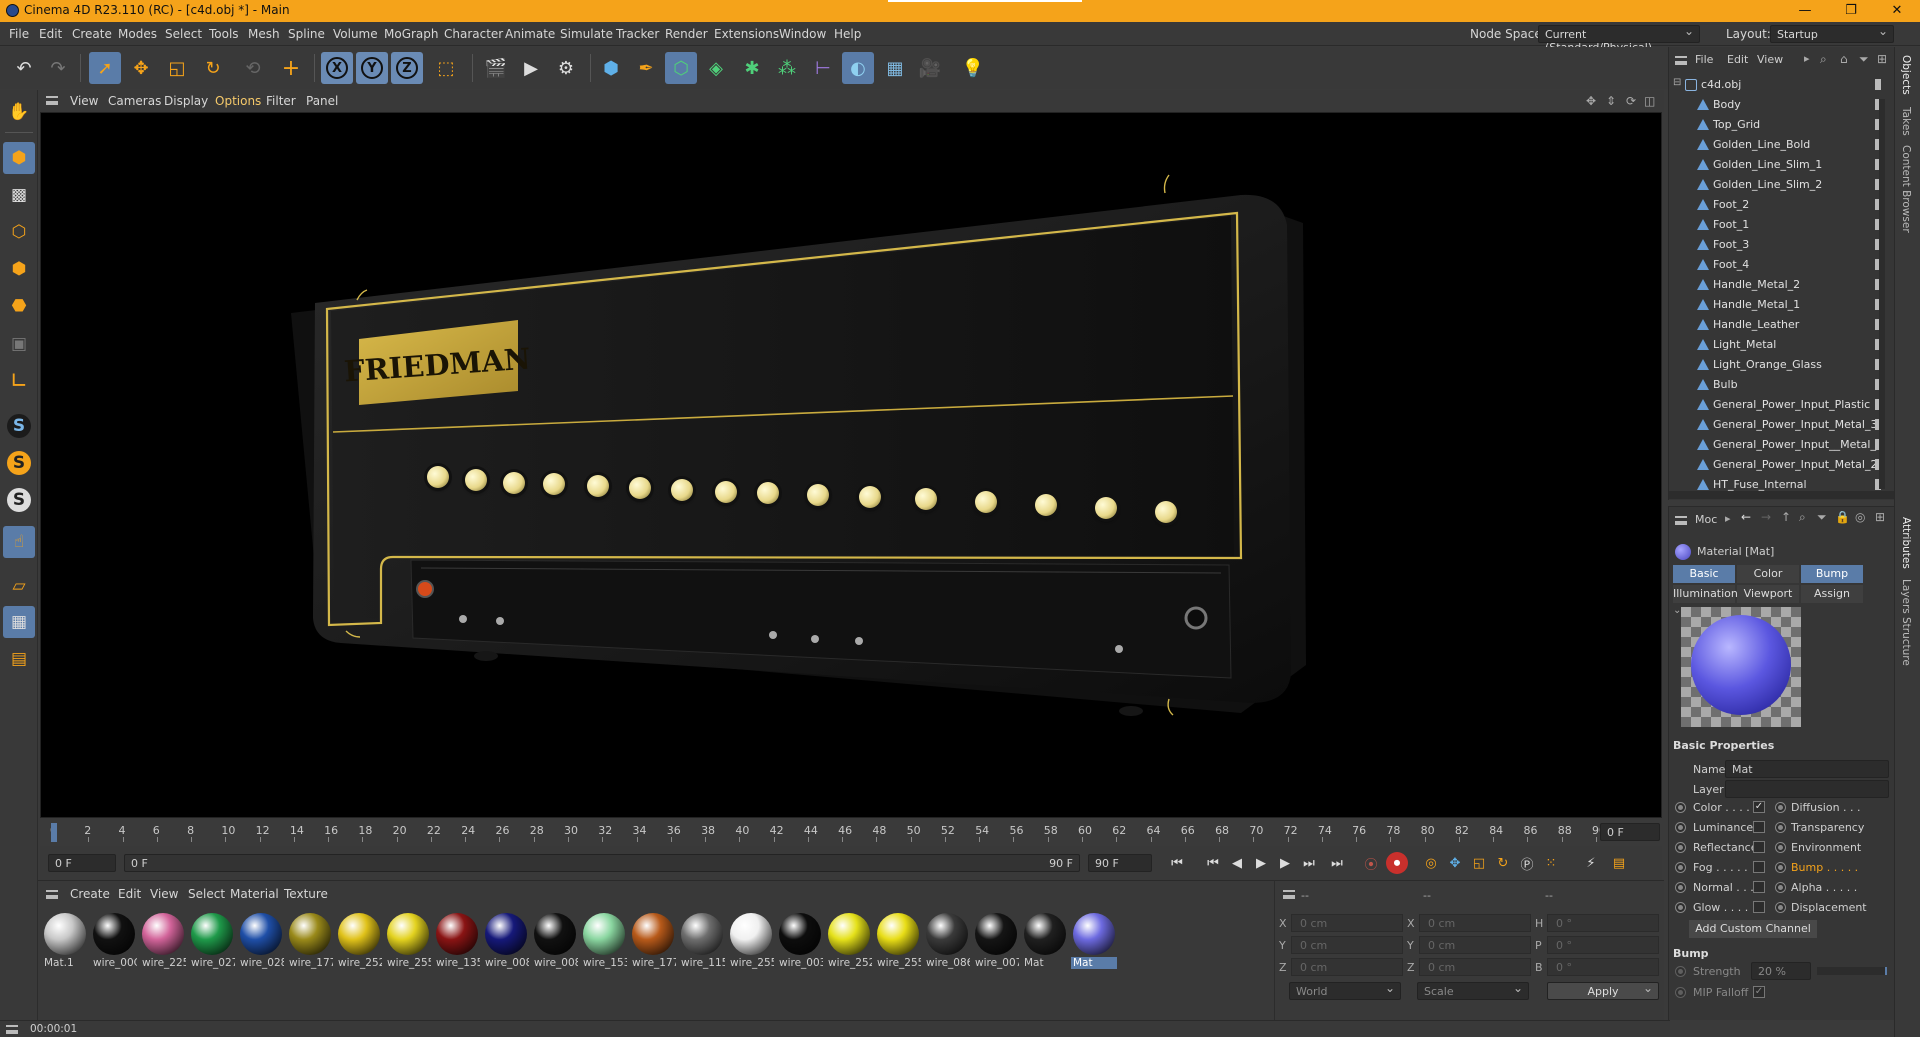  I want to click on transparency-channel-radio, so click(1780, 827).